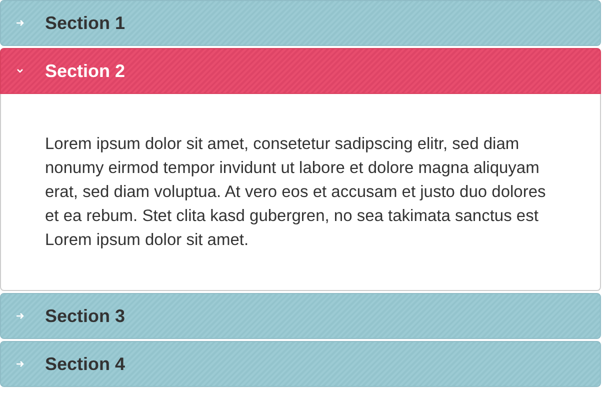  Describe the element at coordinates (300, 23) in the screenshot. I see `section-header: Section 1` at that location.